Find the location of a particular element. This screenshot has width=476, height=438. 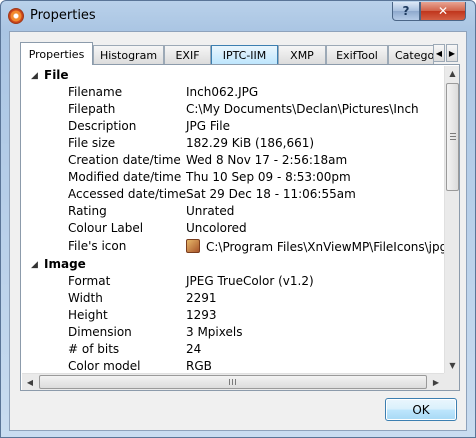

property-key: File's icon is located at coordinates (97, 246).